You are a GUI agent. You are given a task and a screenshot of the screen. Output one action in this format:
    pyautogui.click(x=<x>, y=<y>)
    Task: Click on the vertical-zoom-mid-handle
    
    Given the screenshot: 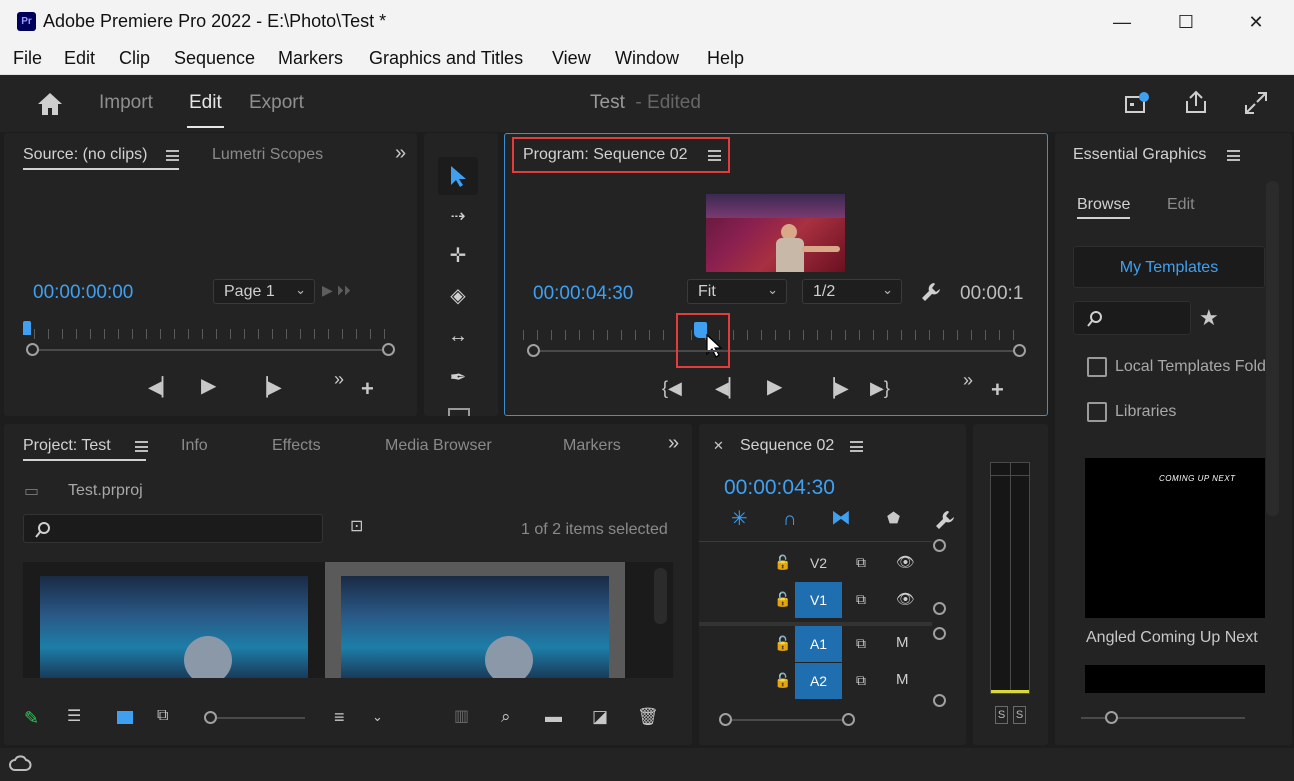 What is the action you would take?
    pyautogui.click(x=939, y=608)
    